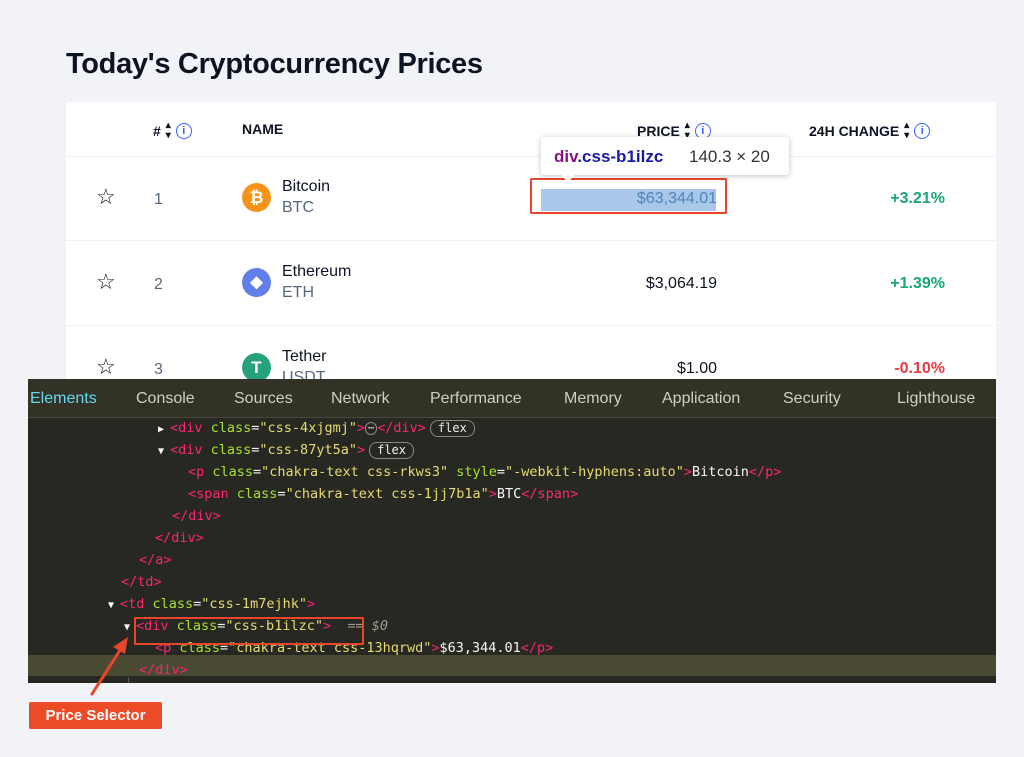 The height and width of the screenshot is (757, 1024). Describe the element at coordinates (917, 198) in the screenshot. I see `change-cell: +3.21%` at that location.